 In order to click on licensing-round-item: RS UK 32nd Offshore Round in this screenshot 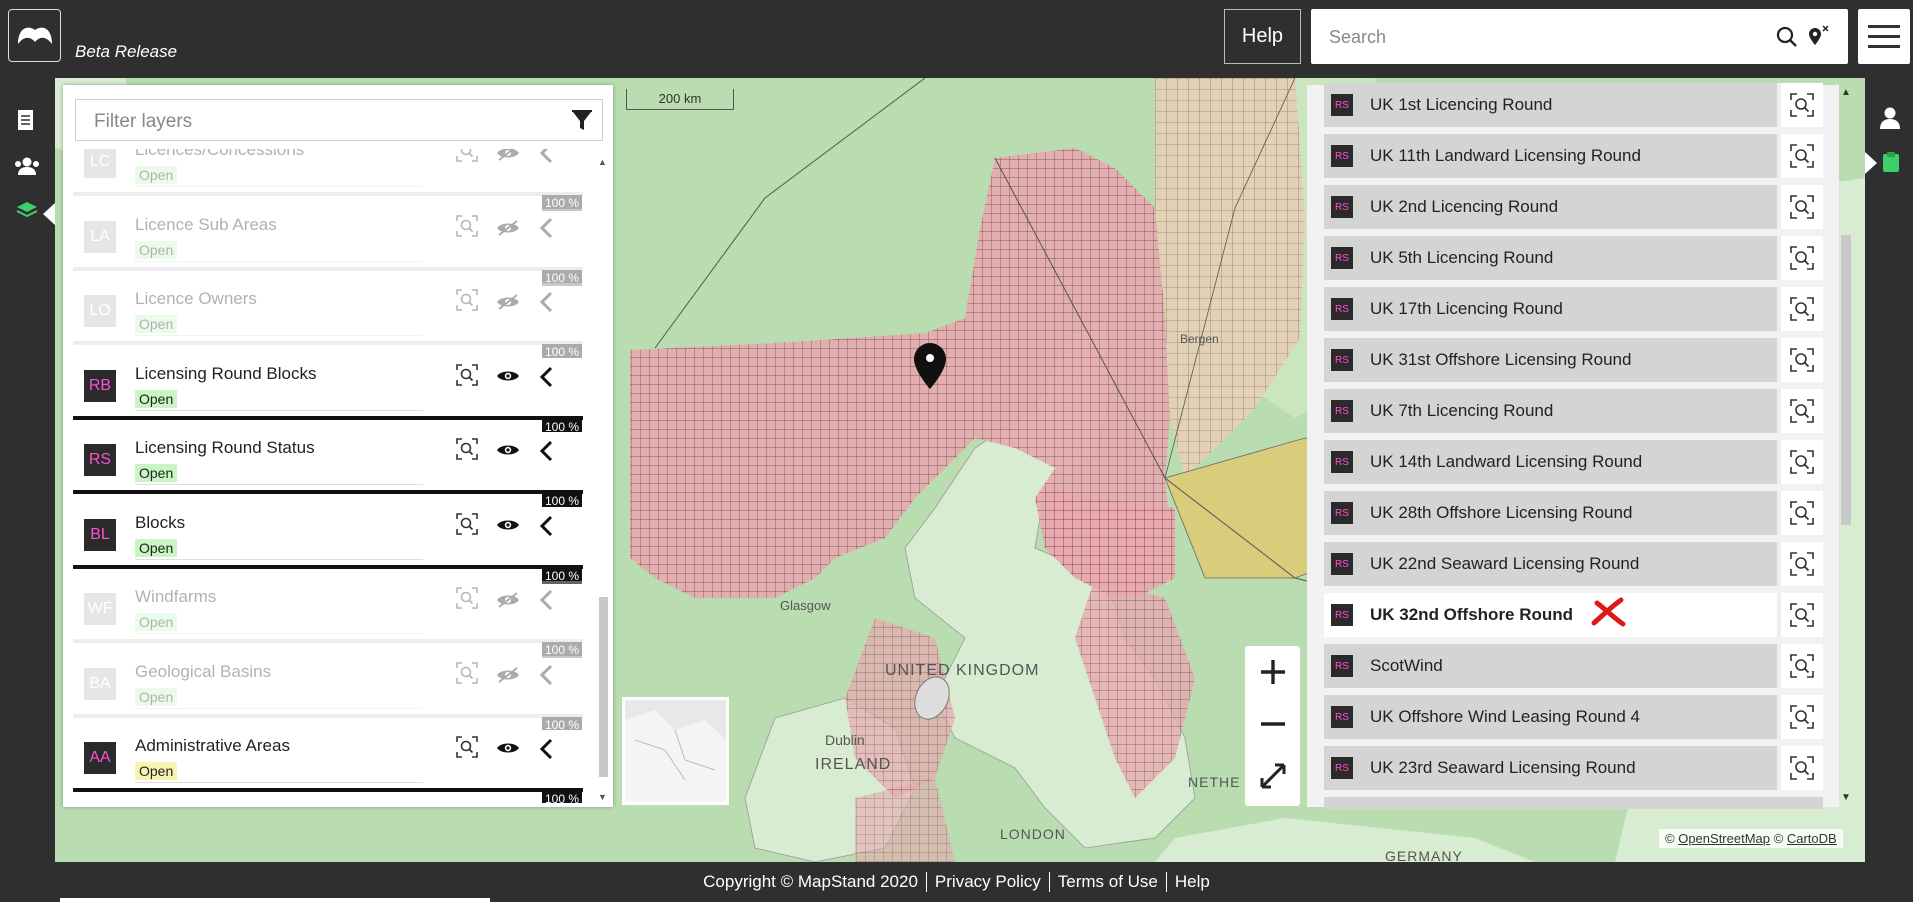, I will do `click(1573, 615)`.